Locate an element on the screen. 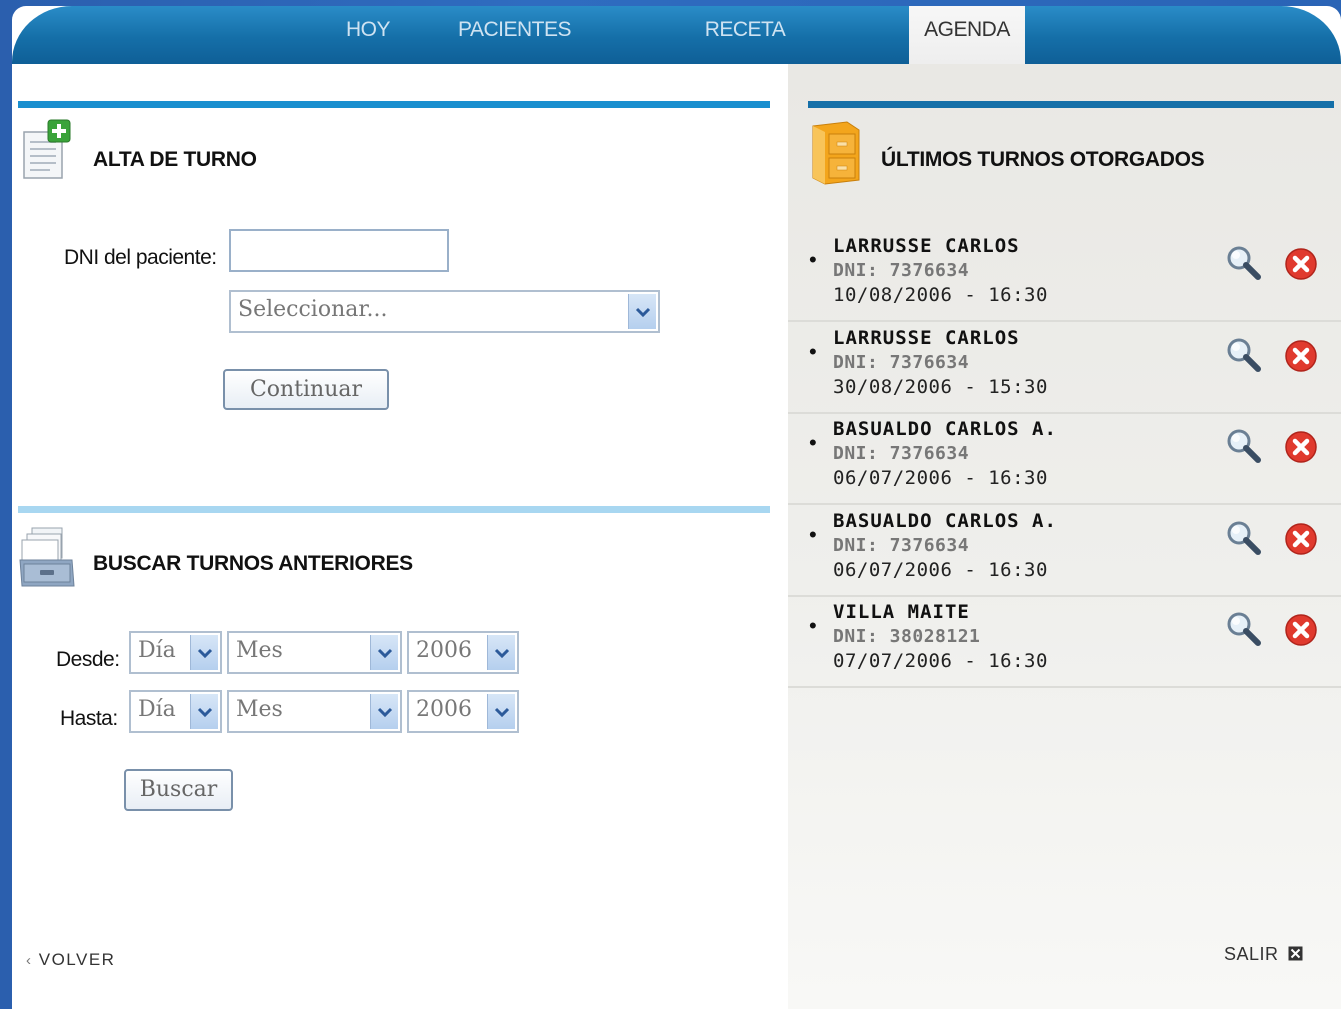 The image size is (1341, 1009). hasta-day-value: Día is located at coordinates (157, 709).